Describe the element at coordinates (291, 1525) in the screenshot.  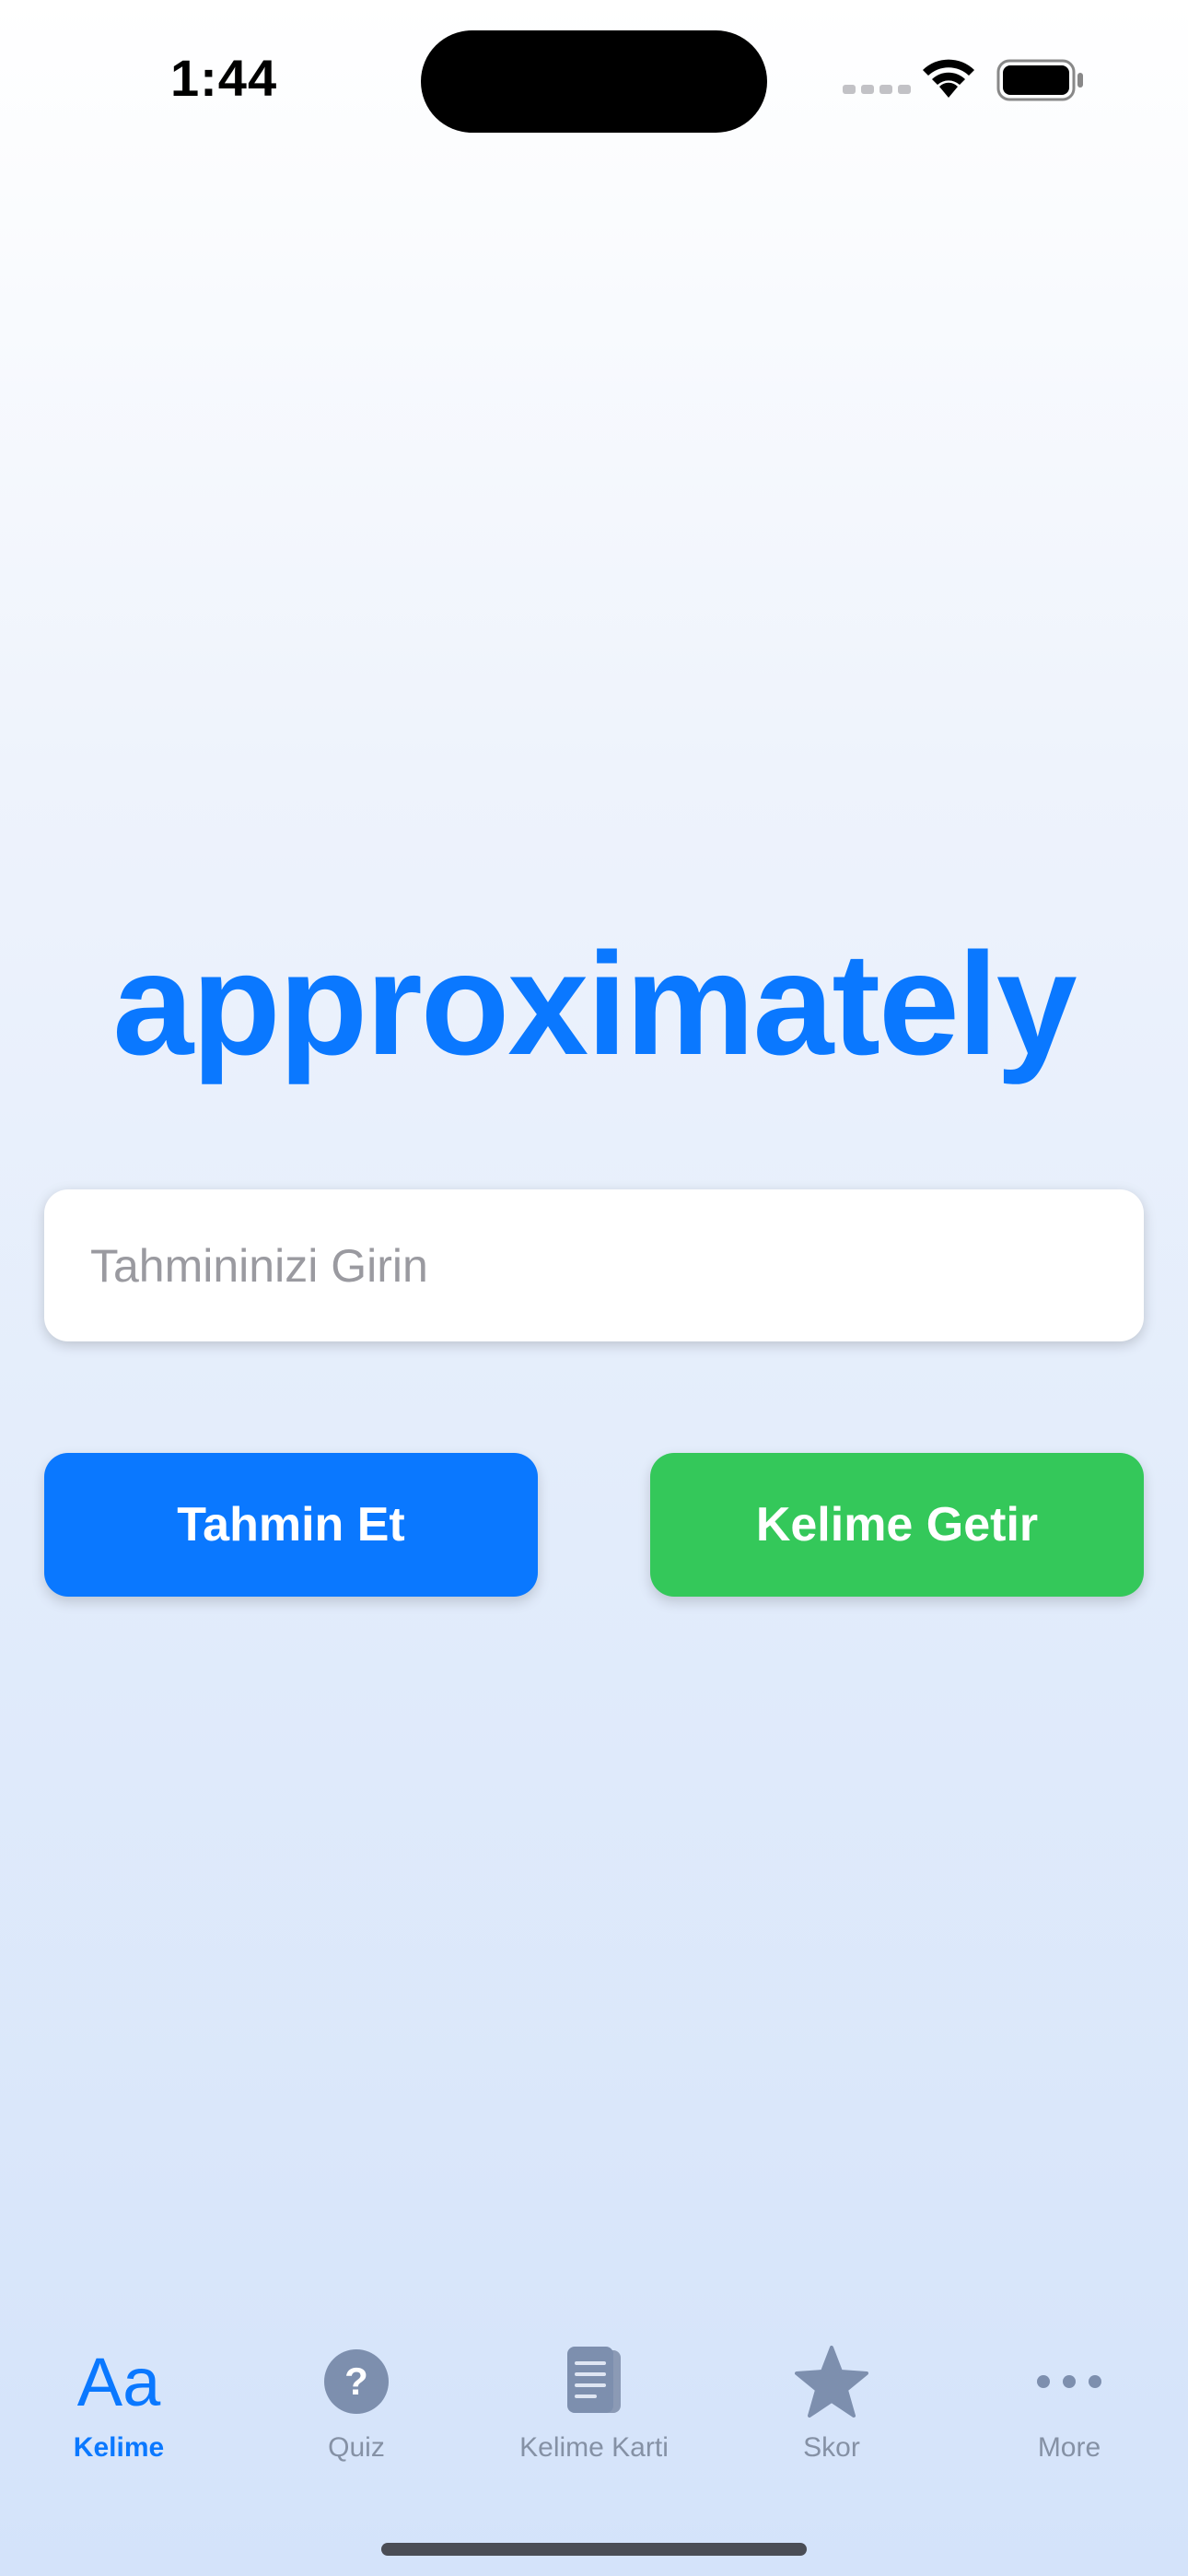
I see `guess-button: Tahmin Et` at that location.